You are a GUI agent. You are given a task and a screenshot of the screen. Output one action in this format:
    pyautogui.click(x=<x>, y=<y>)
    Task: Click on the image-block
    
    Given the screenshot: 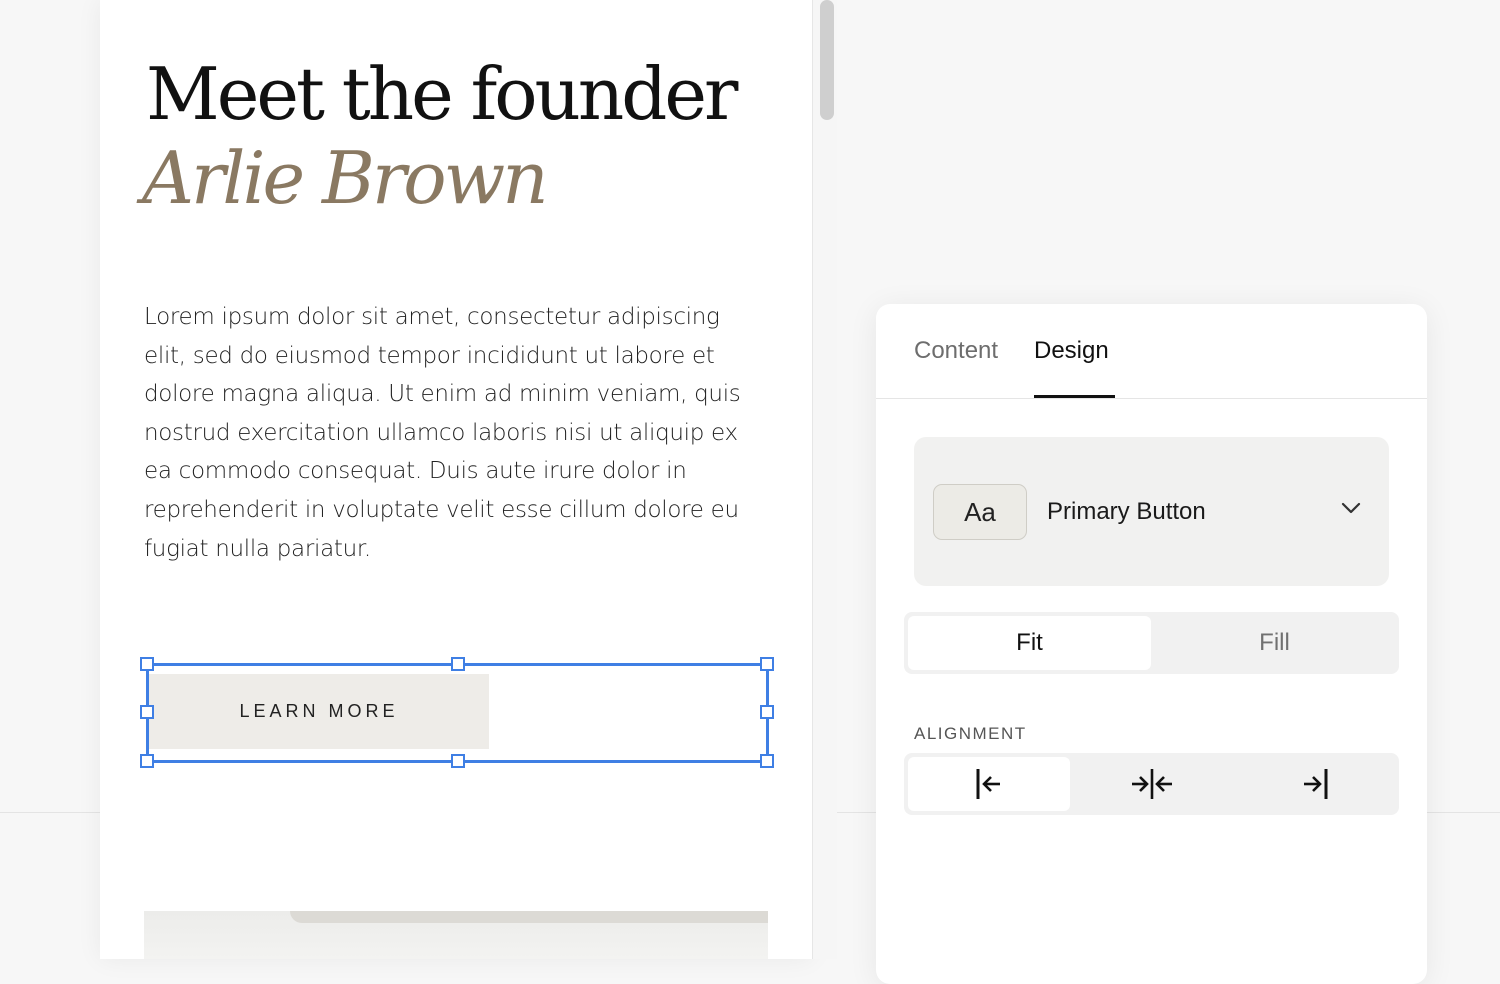 What is the action you would take?
    pyautogui.click(x=456, y=935)
    